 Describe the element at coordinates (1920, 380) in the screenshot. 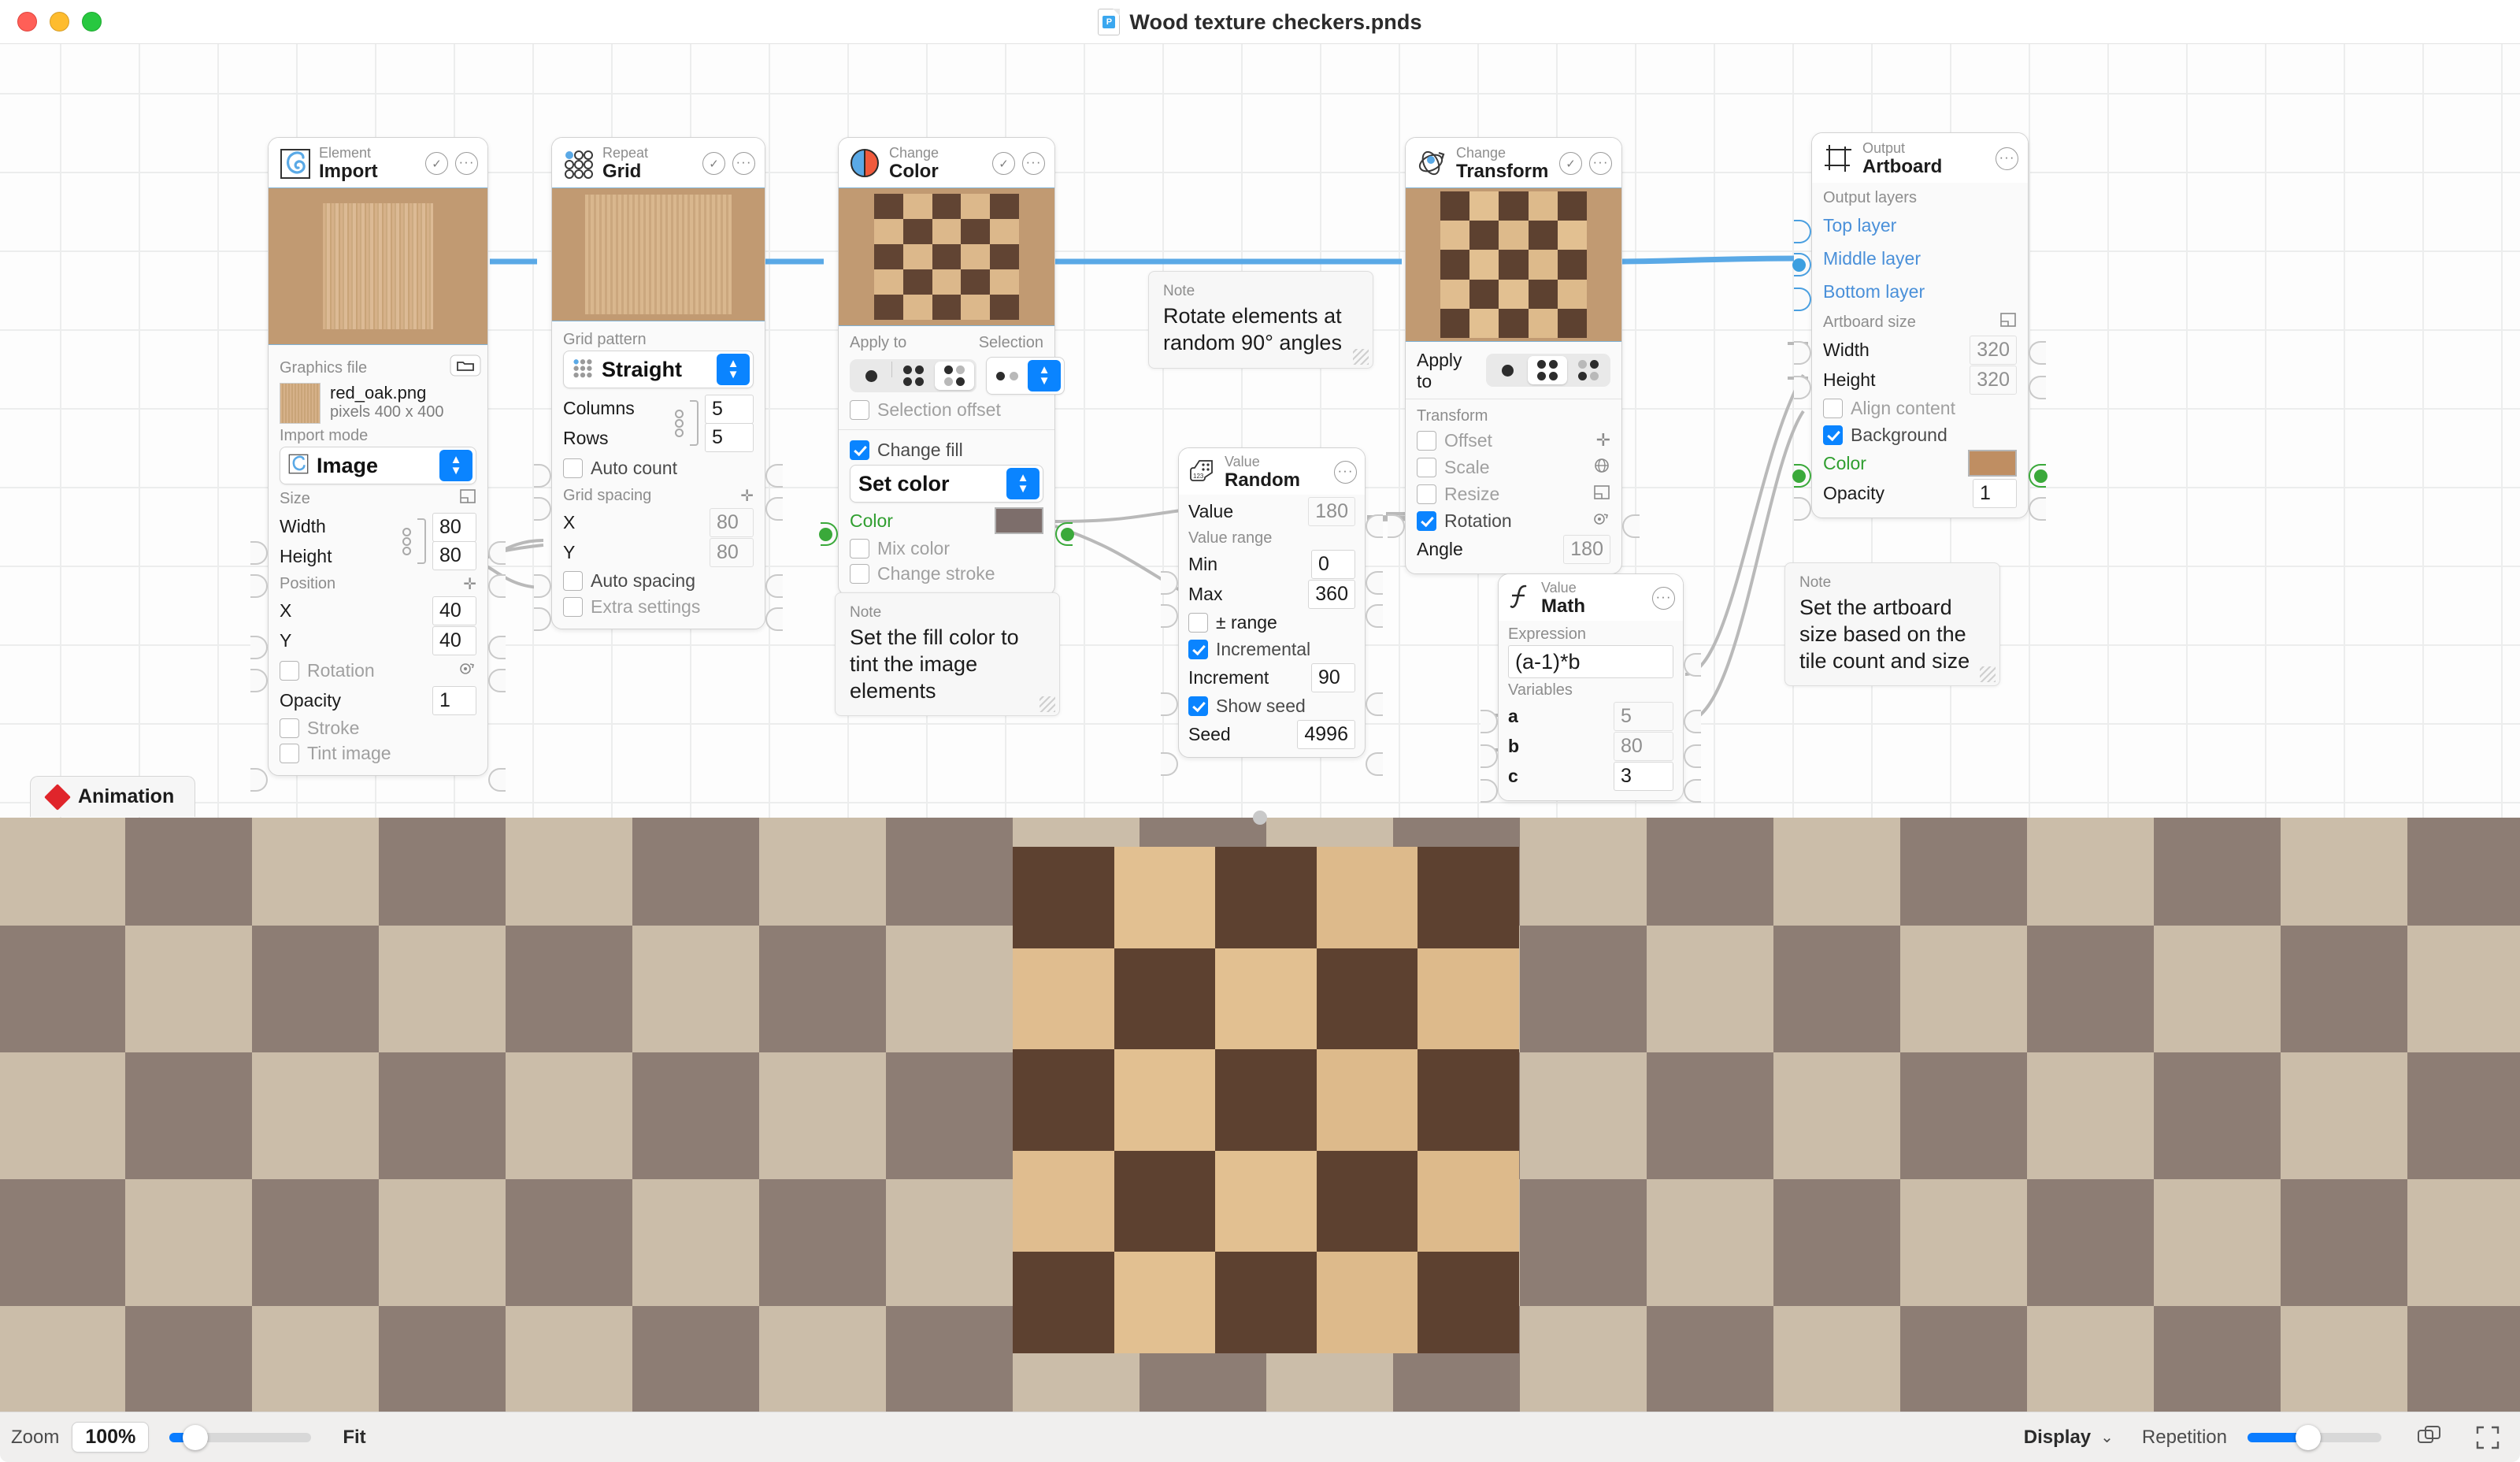

I see `artboard-height-row: Height 320` at that location.